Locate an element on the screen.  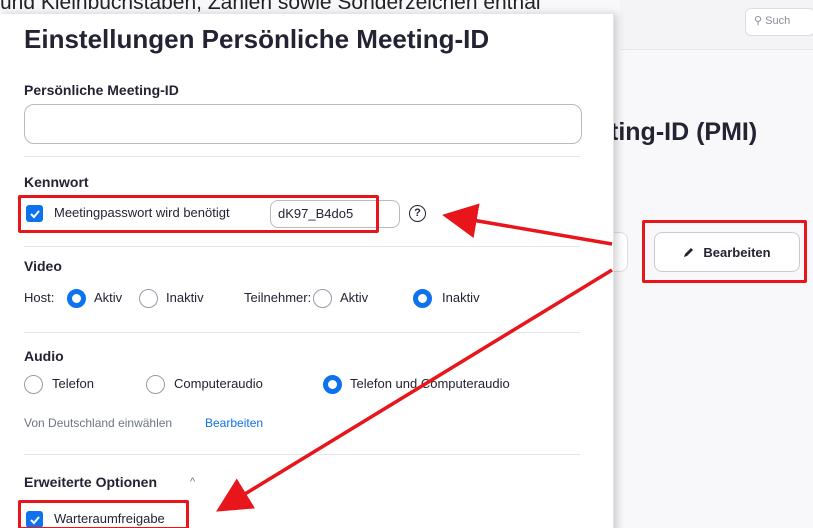
background-heading: ting-ID (PMI) is located at coordinates (684, 132).